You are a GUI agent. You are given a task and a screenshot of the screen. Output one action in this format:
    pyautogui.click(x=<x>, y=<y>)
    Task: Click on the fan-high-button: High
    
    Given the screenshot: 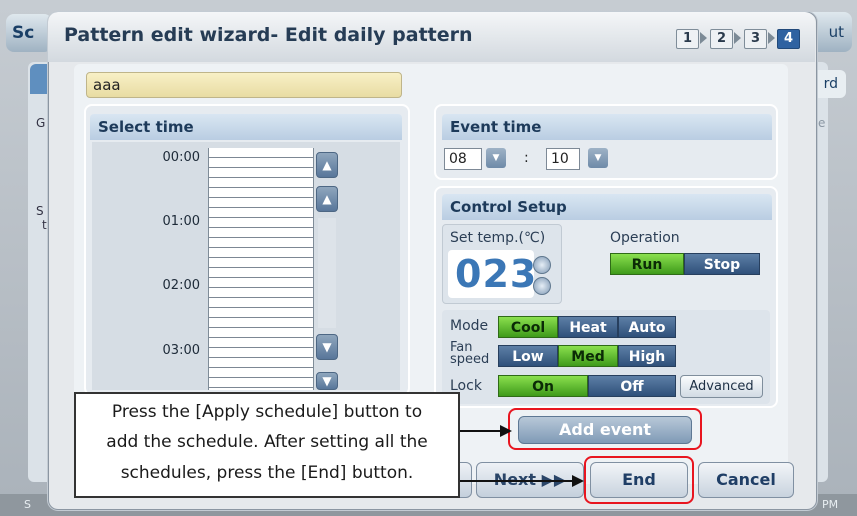 What is the action you would take?
    pyautogui.click(x=647, y=356)
    